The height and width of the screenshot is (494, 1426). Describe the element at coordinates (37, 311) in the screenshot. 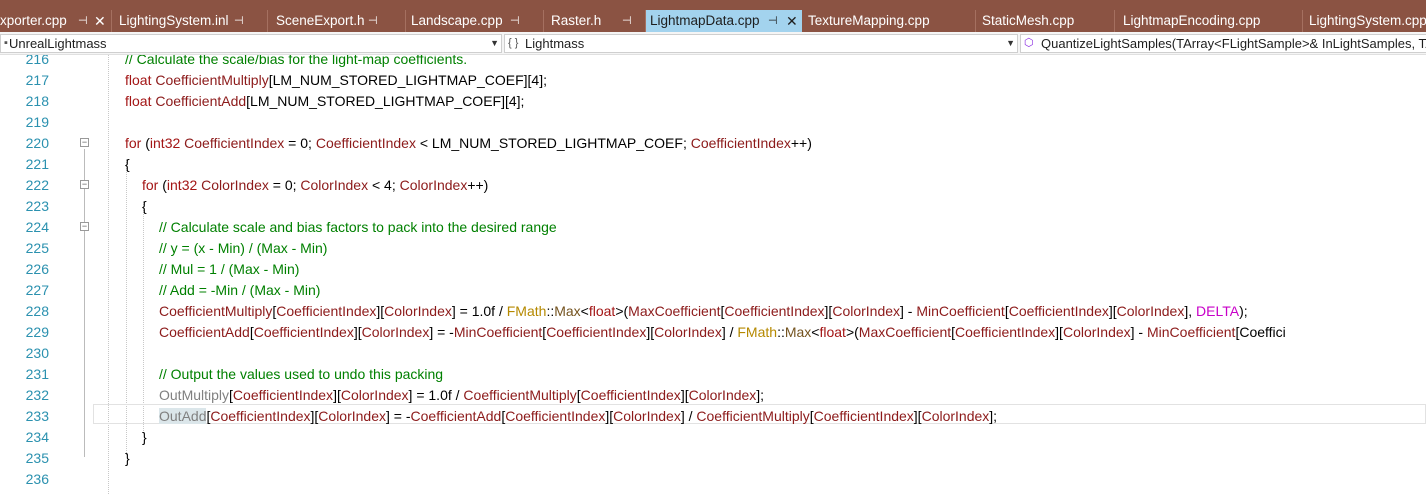

I see `line-number: 228` at that location.